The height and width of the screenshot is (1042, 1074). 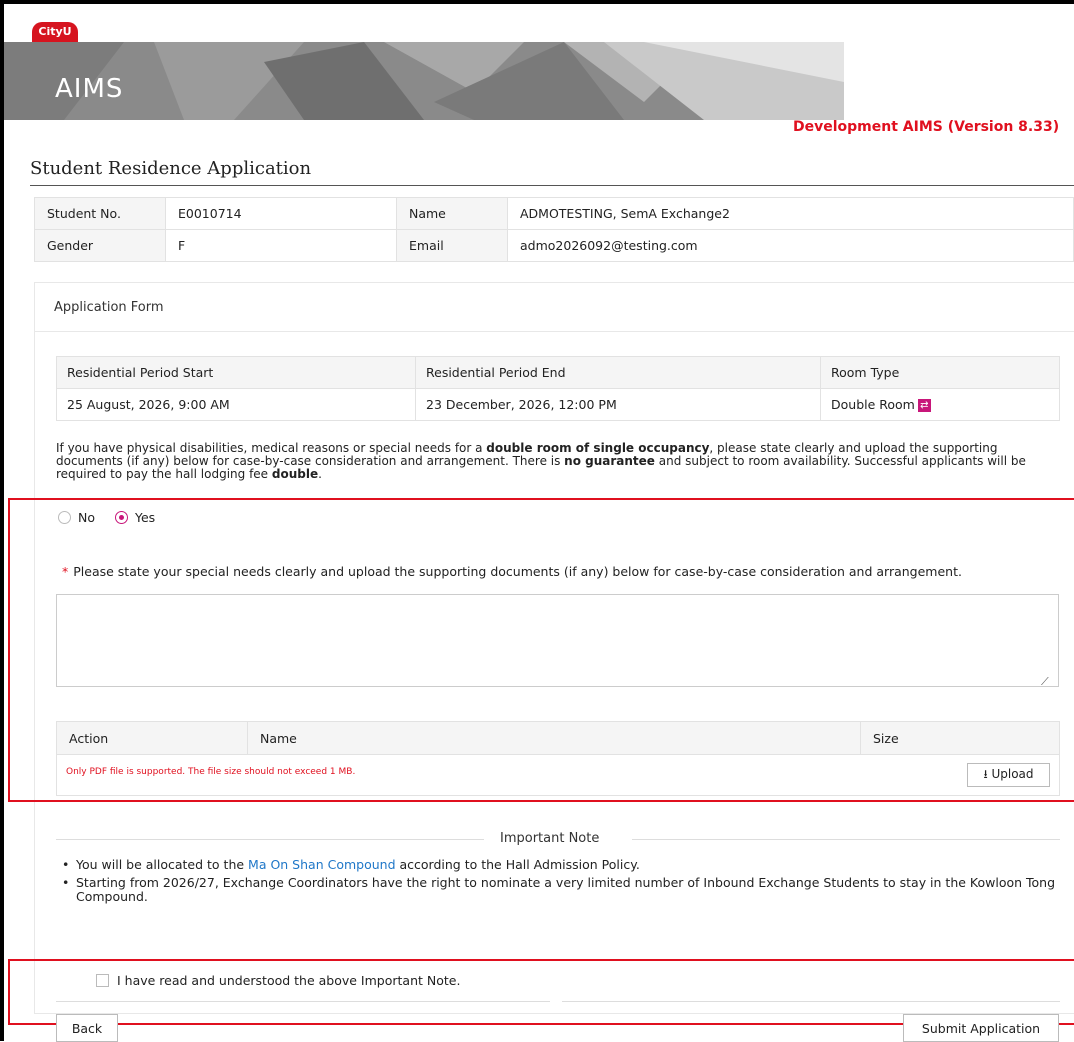 What do you see at coordinates (145, 517) in the screenshot?
I see `radio-yes-label: Yes` at bounding box center [145, 517].